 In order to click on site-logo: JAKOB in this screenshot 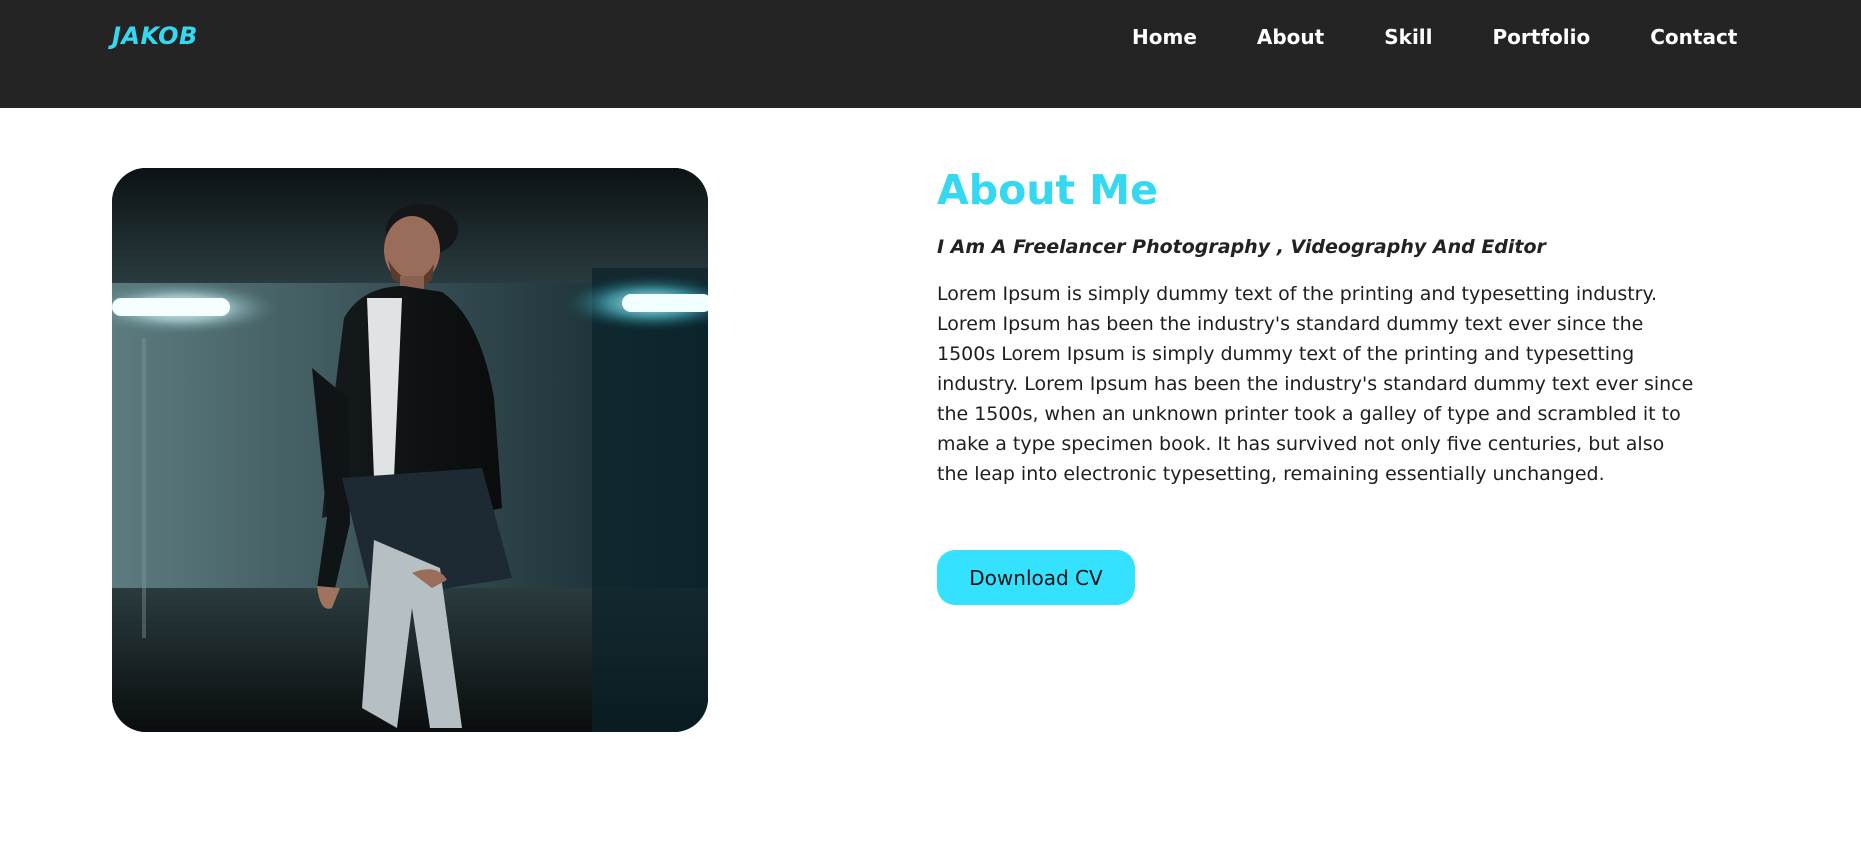, I will do `click(155, 36)`.